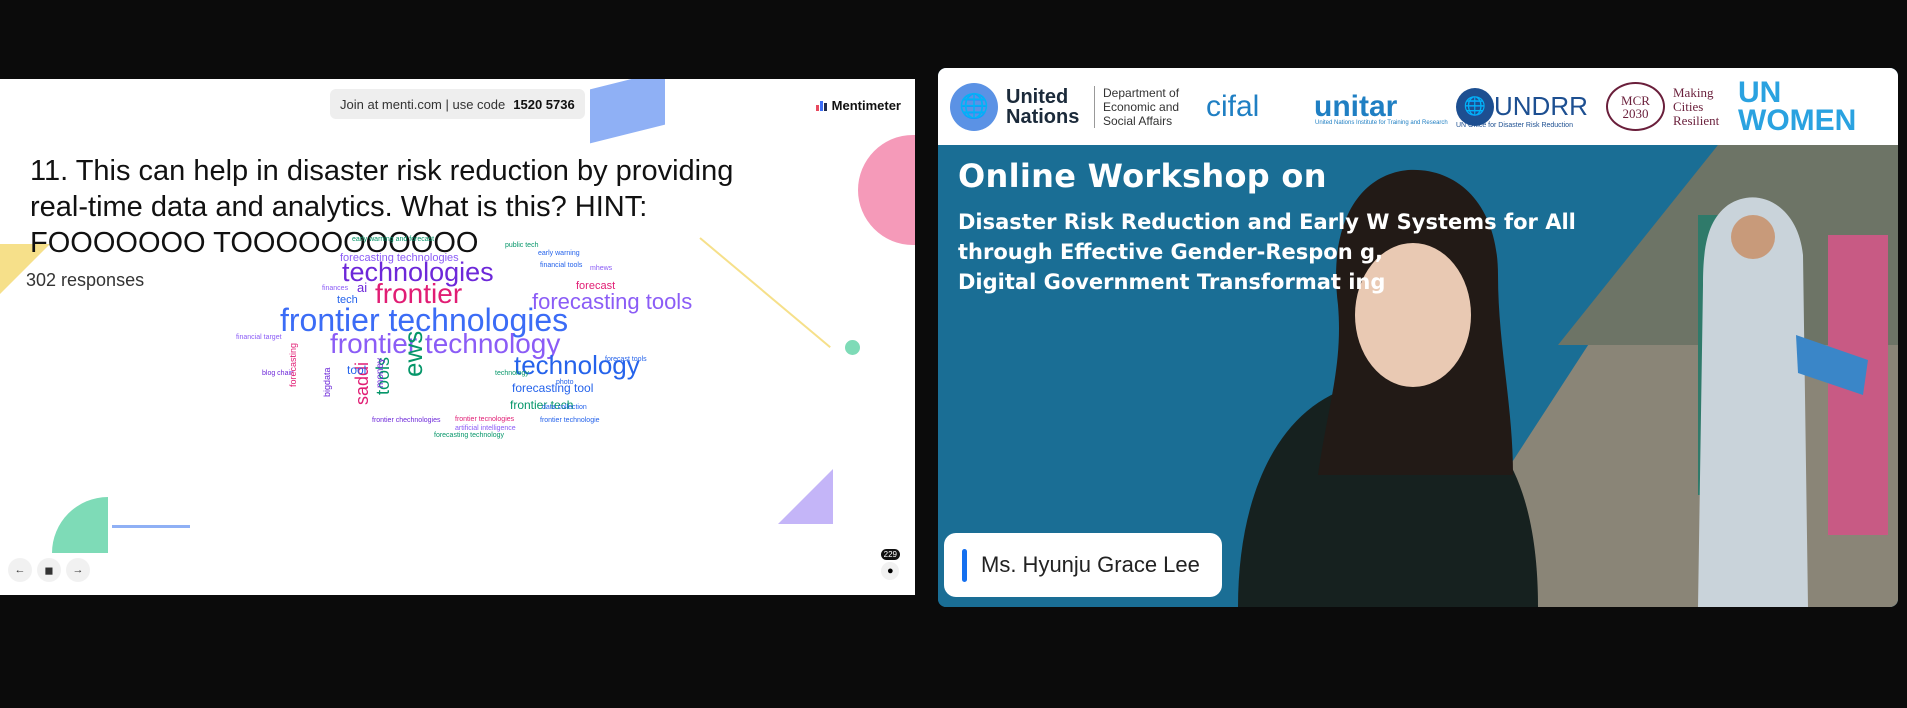 Image resolution: width=1907 pixels, height=708 pixels. Describe the element at coordinates (1043, 106) in the screenshot. I see `un-name: United Nations` at that location.